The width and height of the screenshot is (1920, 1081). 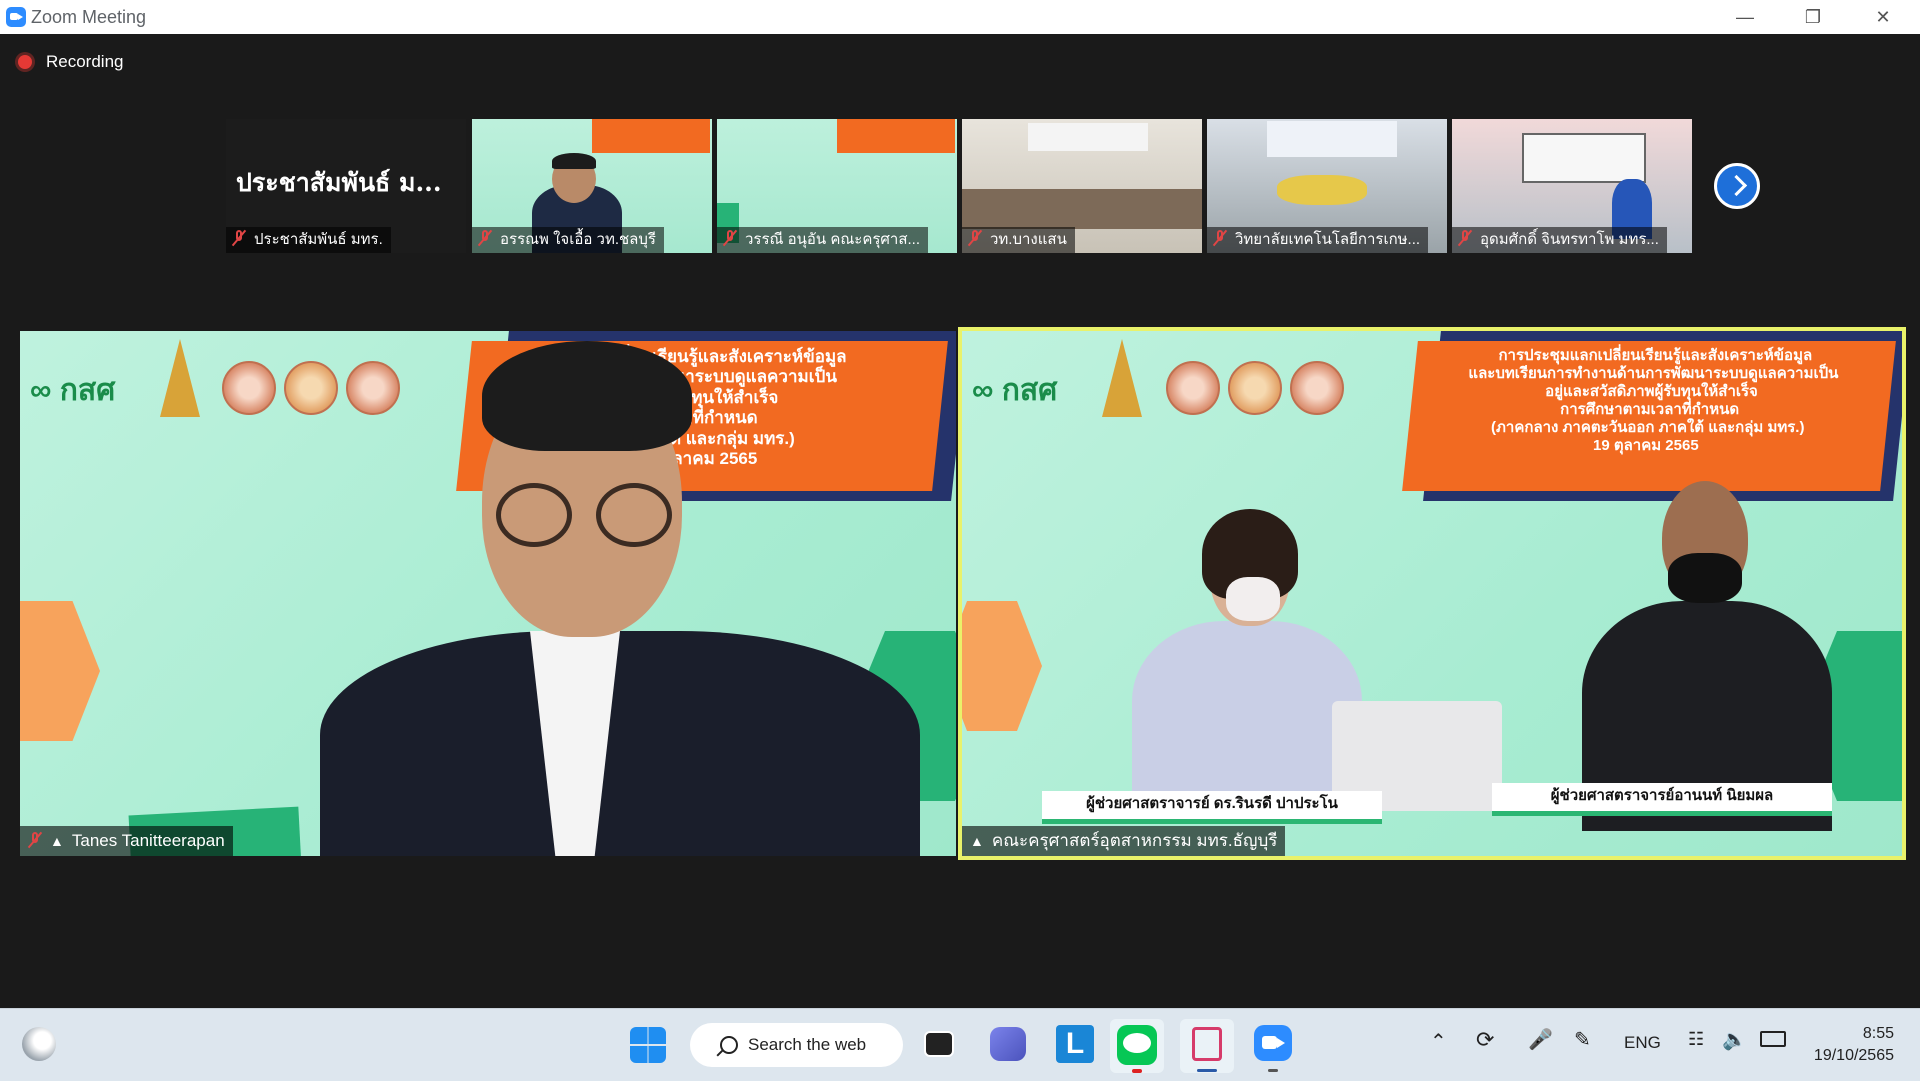 I want to click on pen-icon: ✎, so click(x=1582, y=1039).